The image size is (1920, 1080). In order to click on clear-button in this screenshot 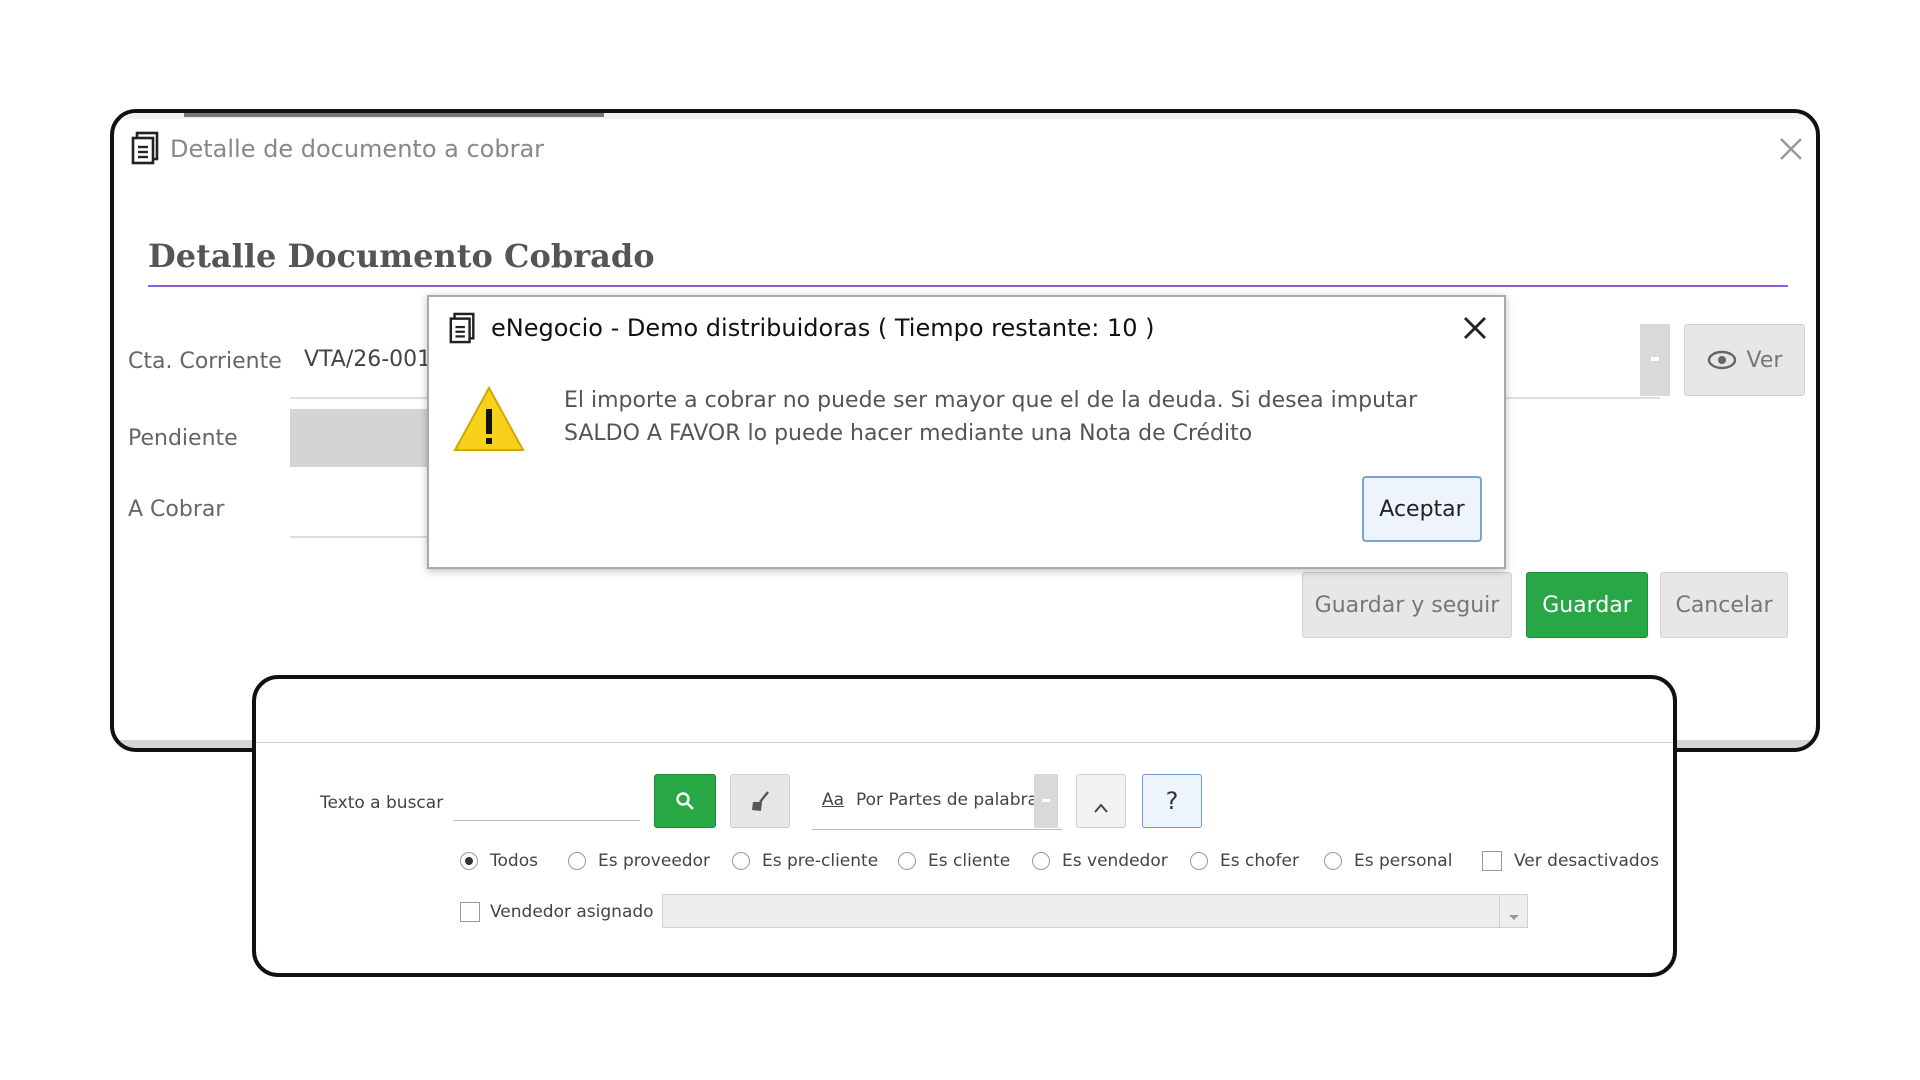, I will do `click(760, 801)`.